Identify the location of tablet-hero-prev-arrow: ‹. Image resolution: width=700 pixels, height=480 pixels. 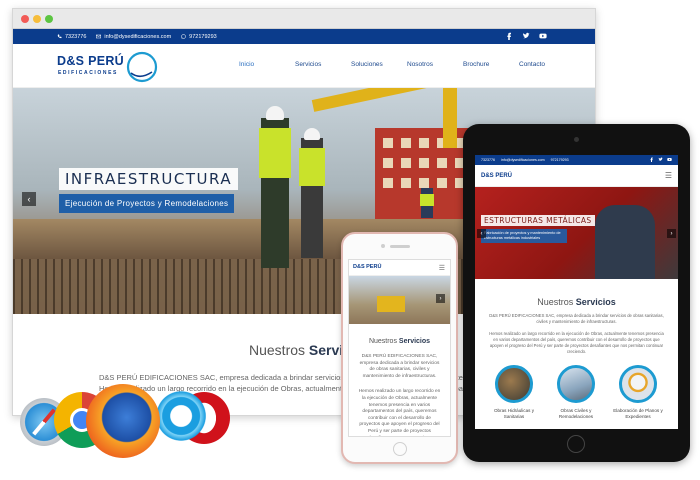
(481, 233).